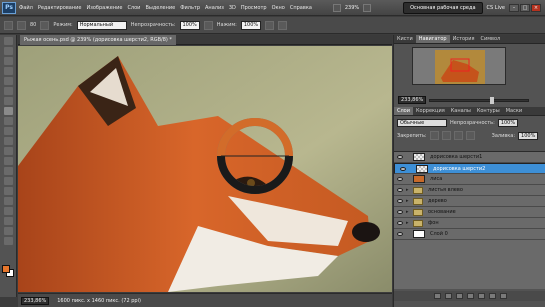 This screenshot has height=307, width=545. I want to click on move-tool-icon, so click(8, 41).